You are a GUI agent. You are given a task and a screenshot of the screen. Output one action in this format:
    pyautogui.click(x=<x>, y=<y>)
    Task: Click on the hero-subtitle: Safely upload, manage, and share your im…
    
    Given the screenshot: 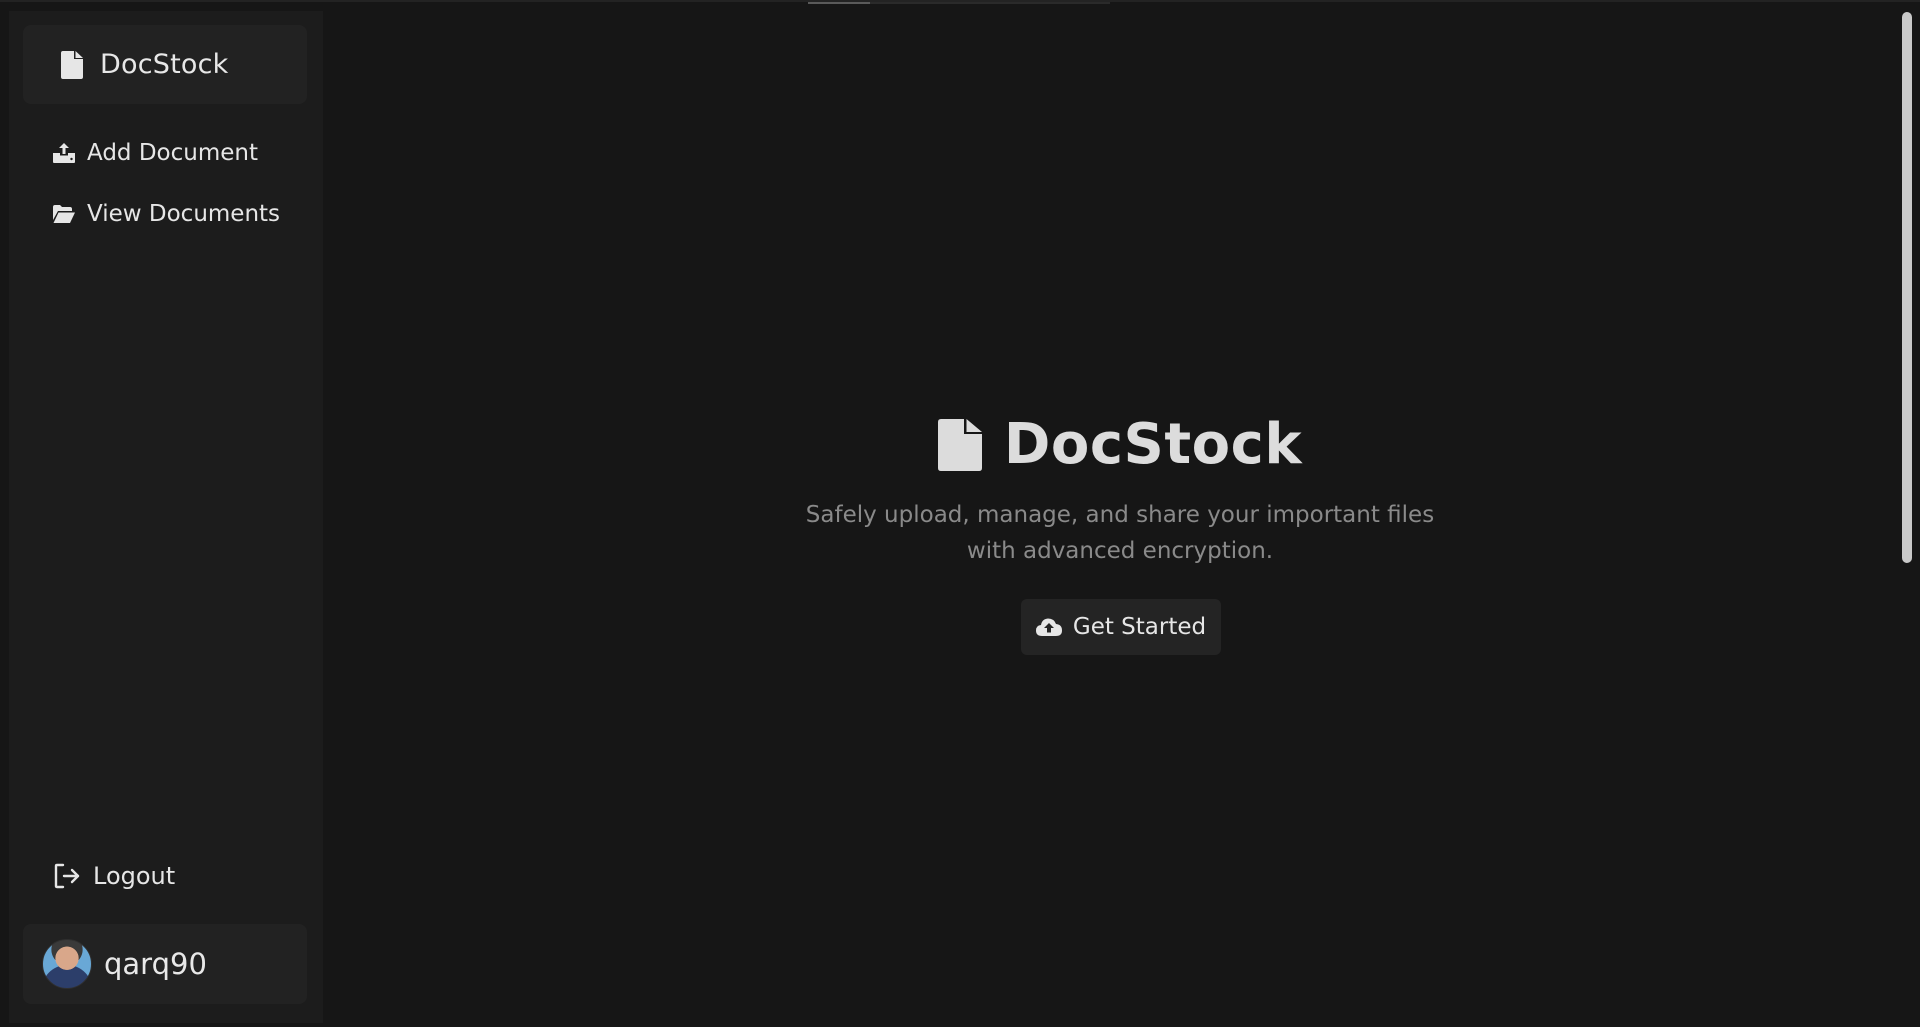 What is the action you would take?
    pyautogui.click(x=1120, y=533)
    